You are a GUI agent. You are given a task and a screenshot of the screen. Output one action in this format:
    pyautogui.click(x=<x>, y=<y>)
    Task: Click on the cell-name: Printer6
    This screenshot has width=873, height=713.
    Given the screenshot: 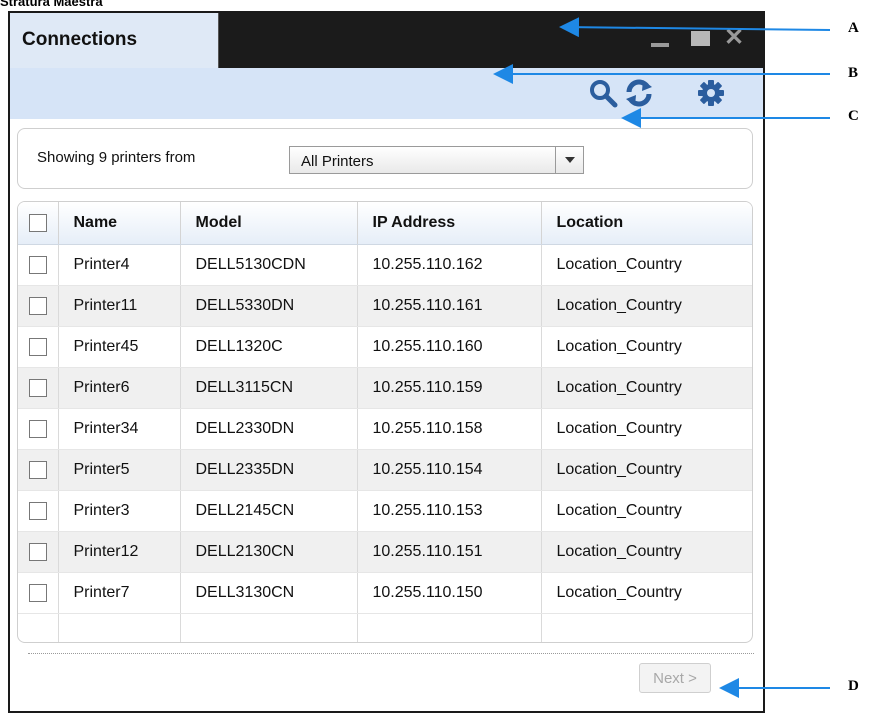 What is the action you would take?
    pyautogui.click(x=119, y=388)
    